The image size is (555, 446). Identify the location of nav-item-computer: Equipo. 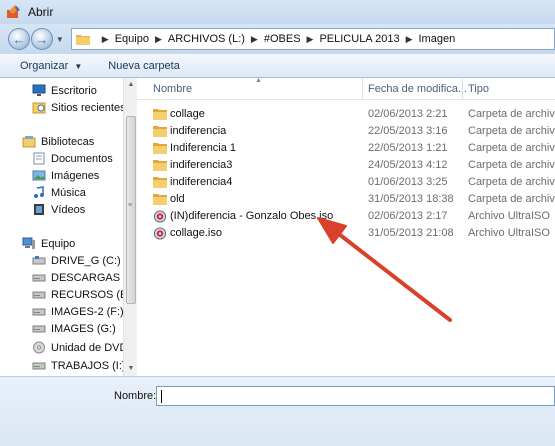
(48, 243).